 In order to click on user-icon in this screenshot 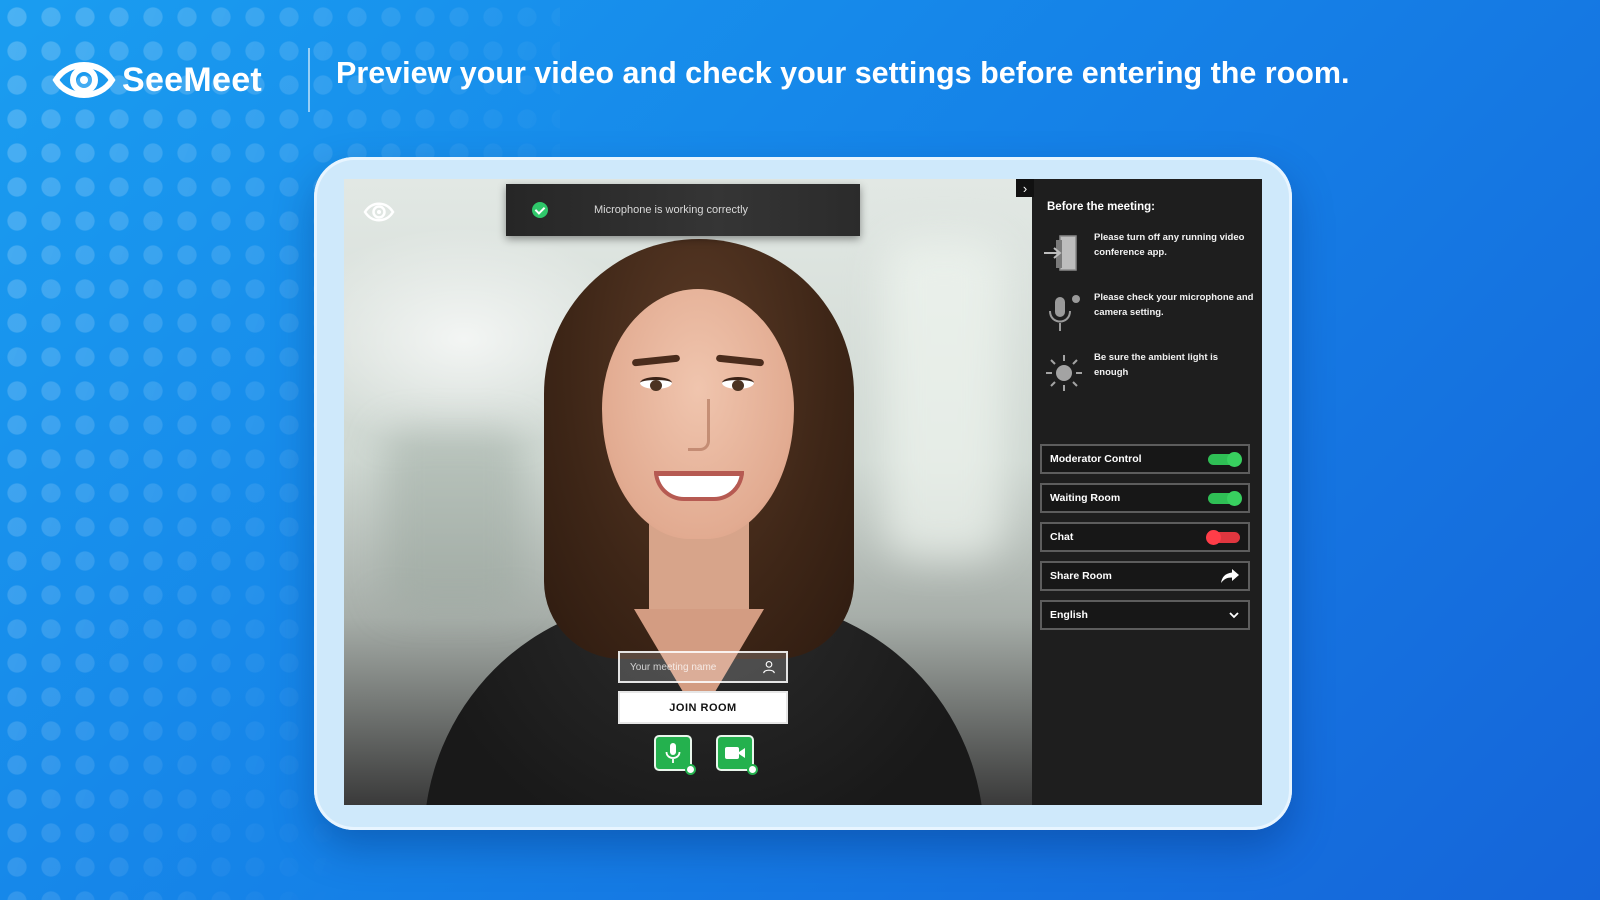, I will do `click(769, 667)`.